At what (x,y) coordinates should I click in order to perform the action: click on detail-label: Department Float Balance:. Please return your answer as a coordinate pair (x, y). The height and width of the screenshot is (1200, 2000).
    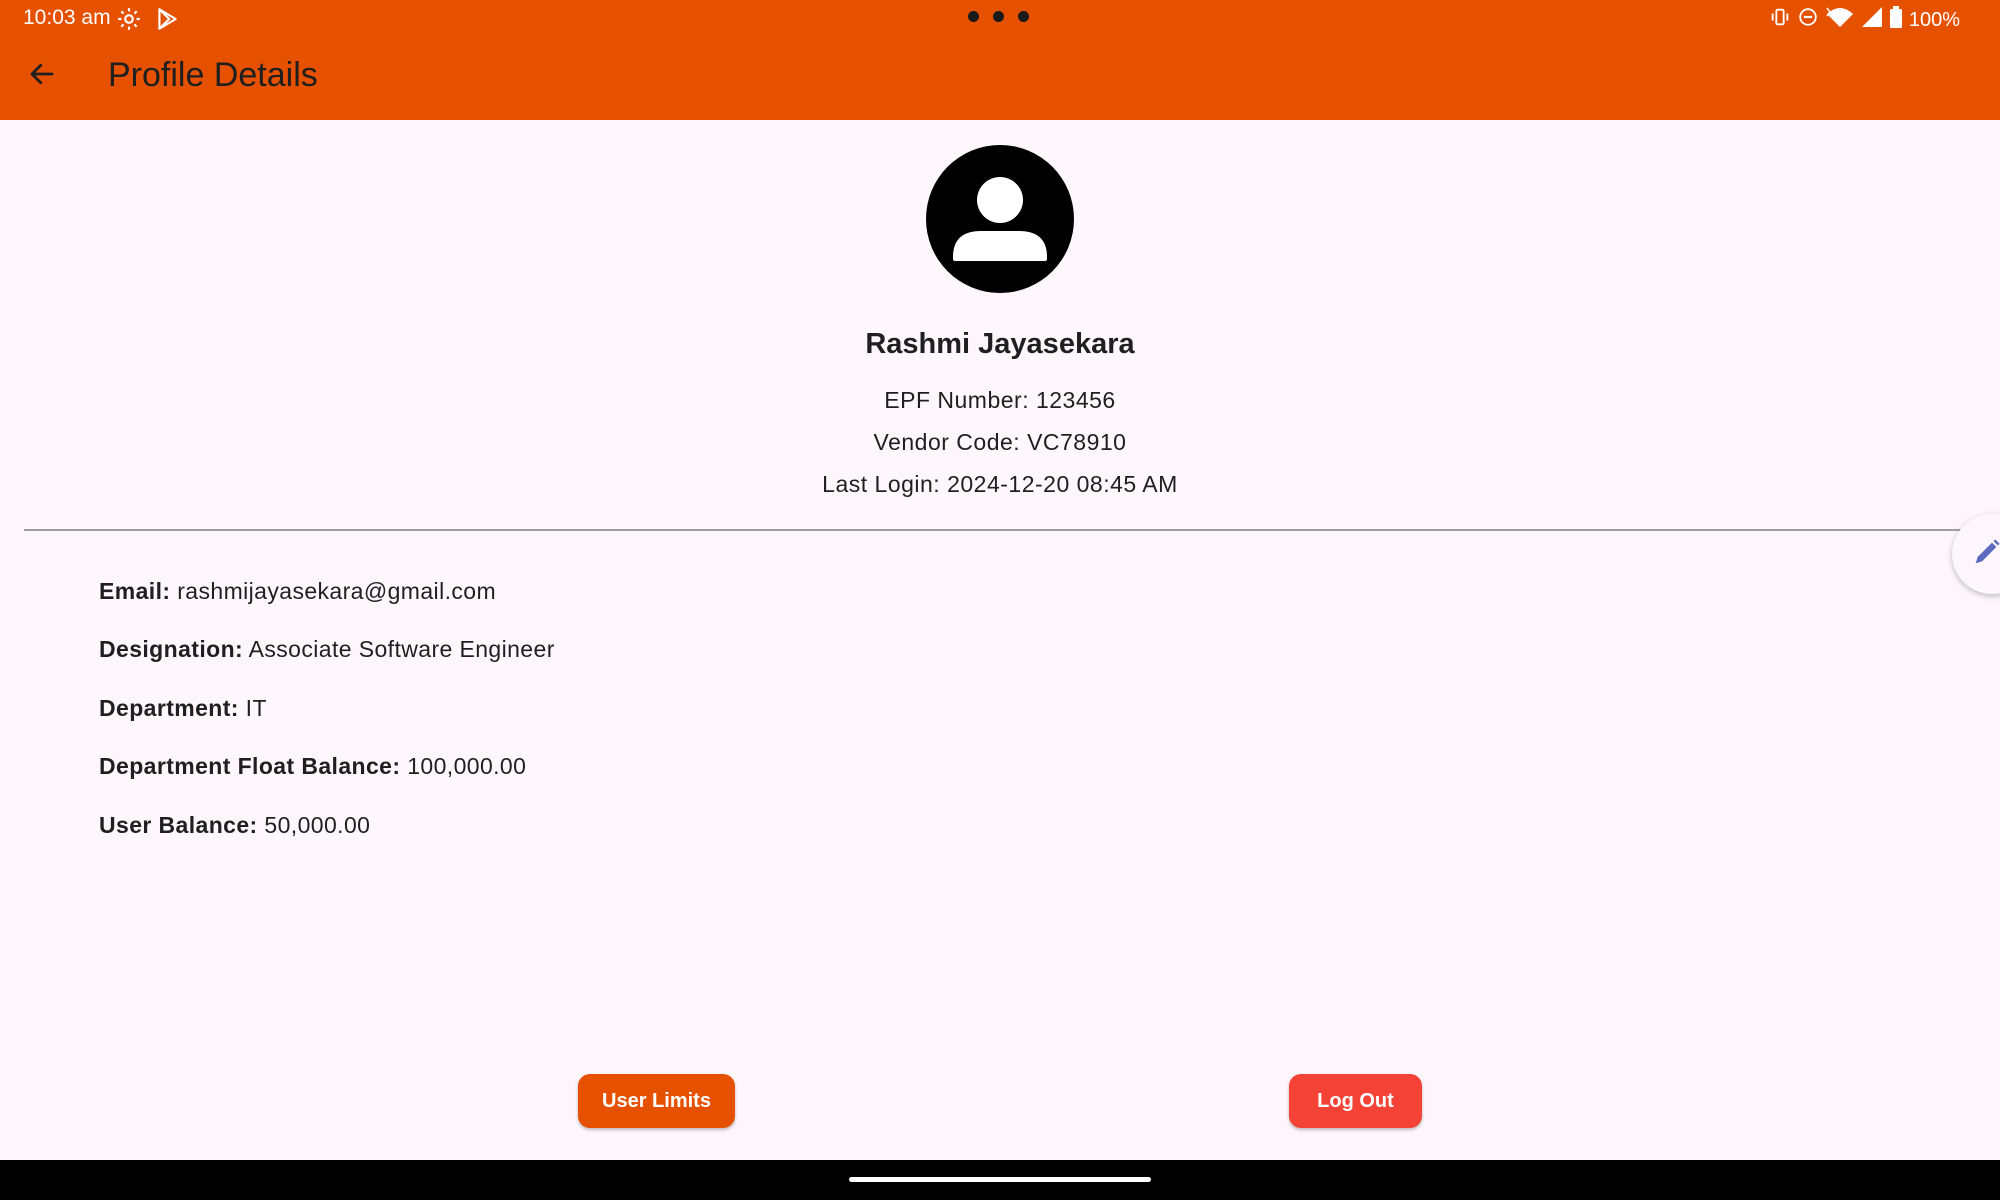
    Looking at the image, I should click on (250, 766).